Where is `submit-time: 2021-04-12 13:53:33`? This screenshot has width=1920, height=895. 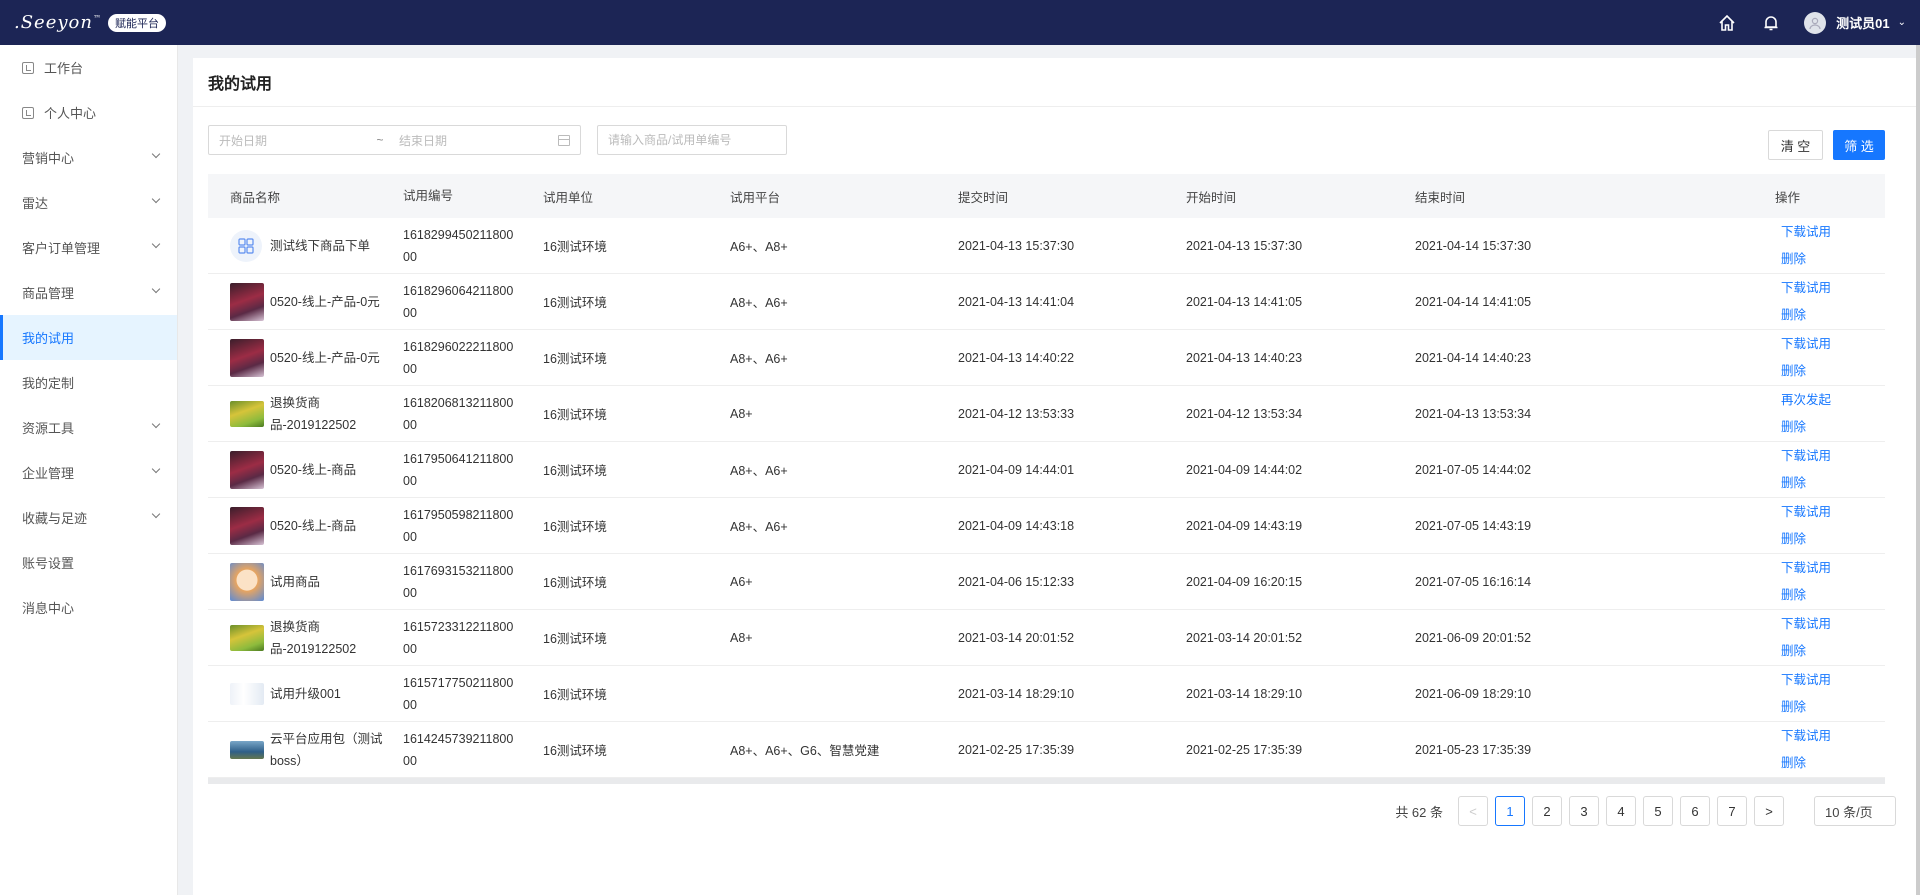 submit-time: 2021-04-12 13:53:33 is located at coordinates (1016, 413).